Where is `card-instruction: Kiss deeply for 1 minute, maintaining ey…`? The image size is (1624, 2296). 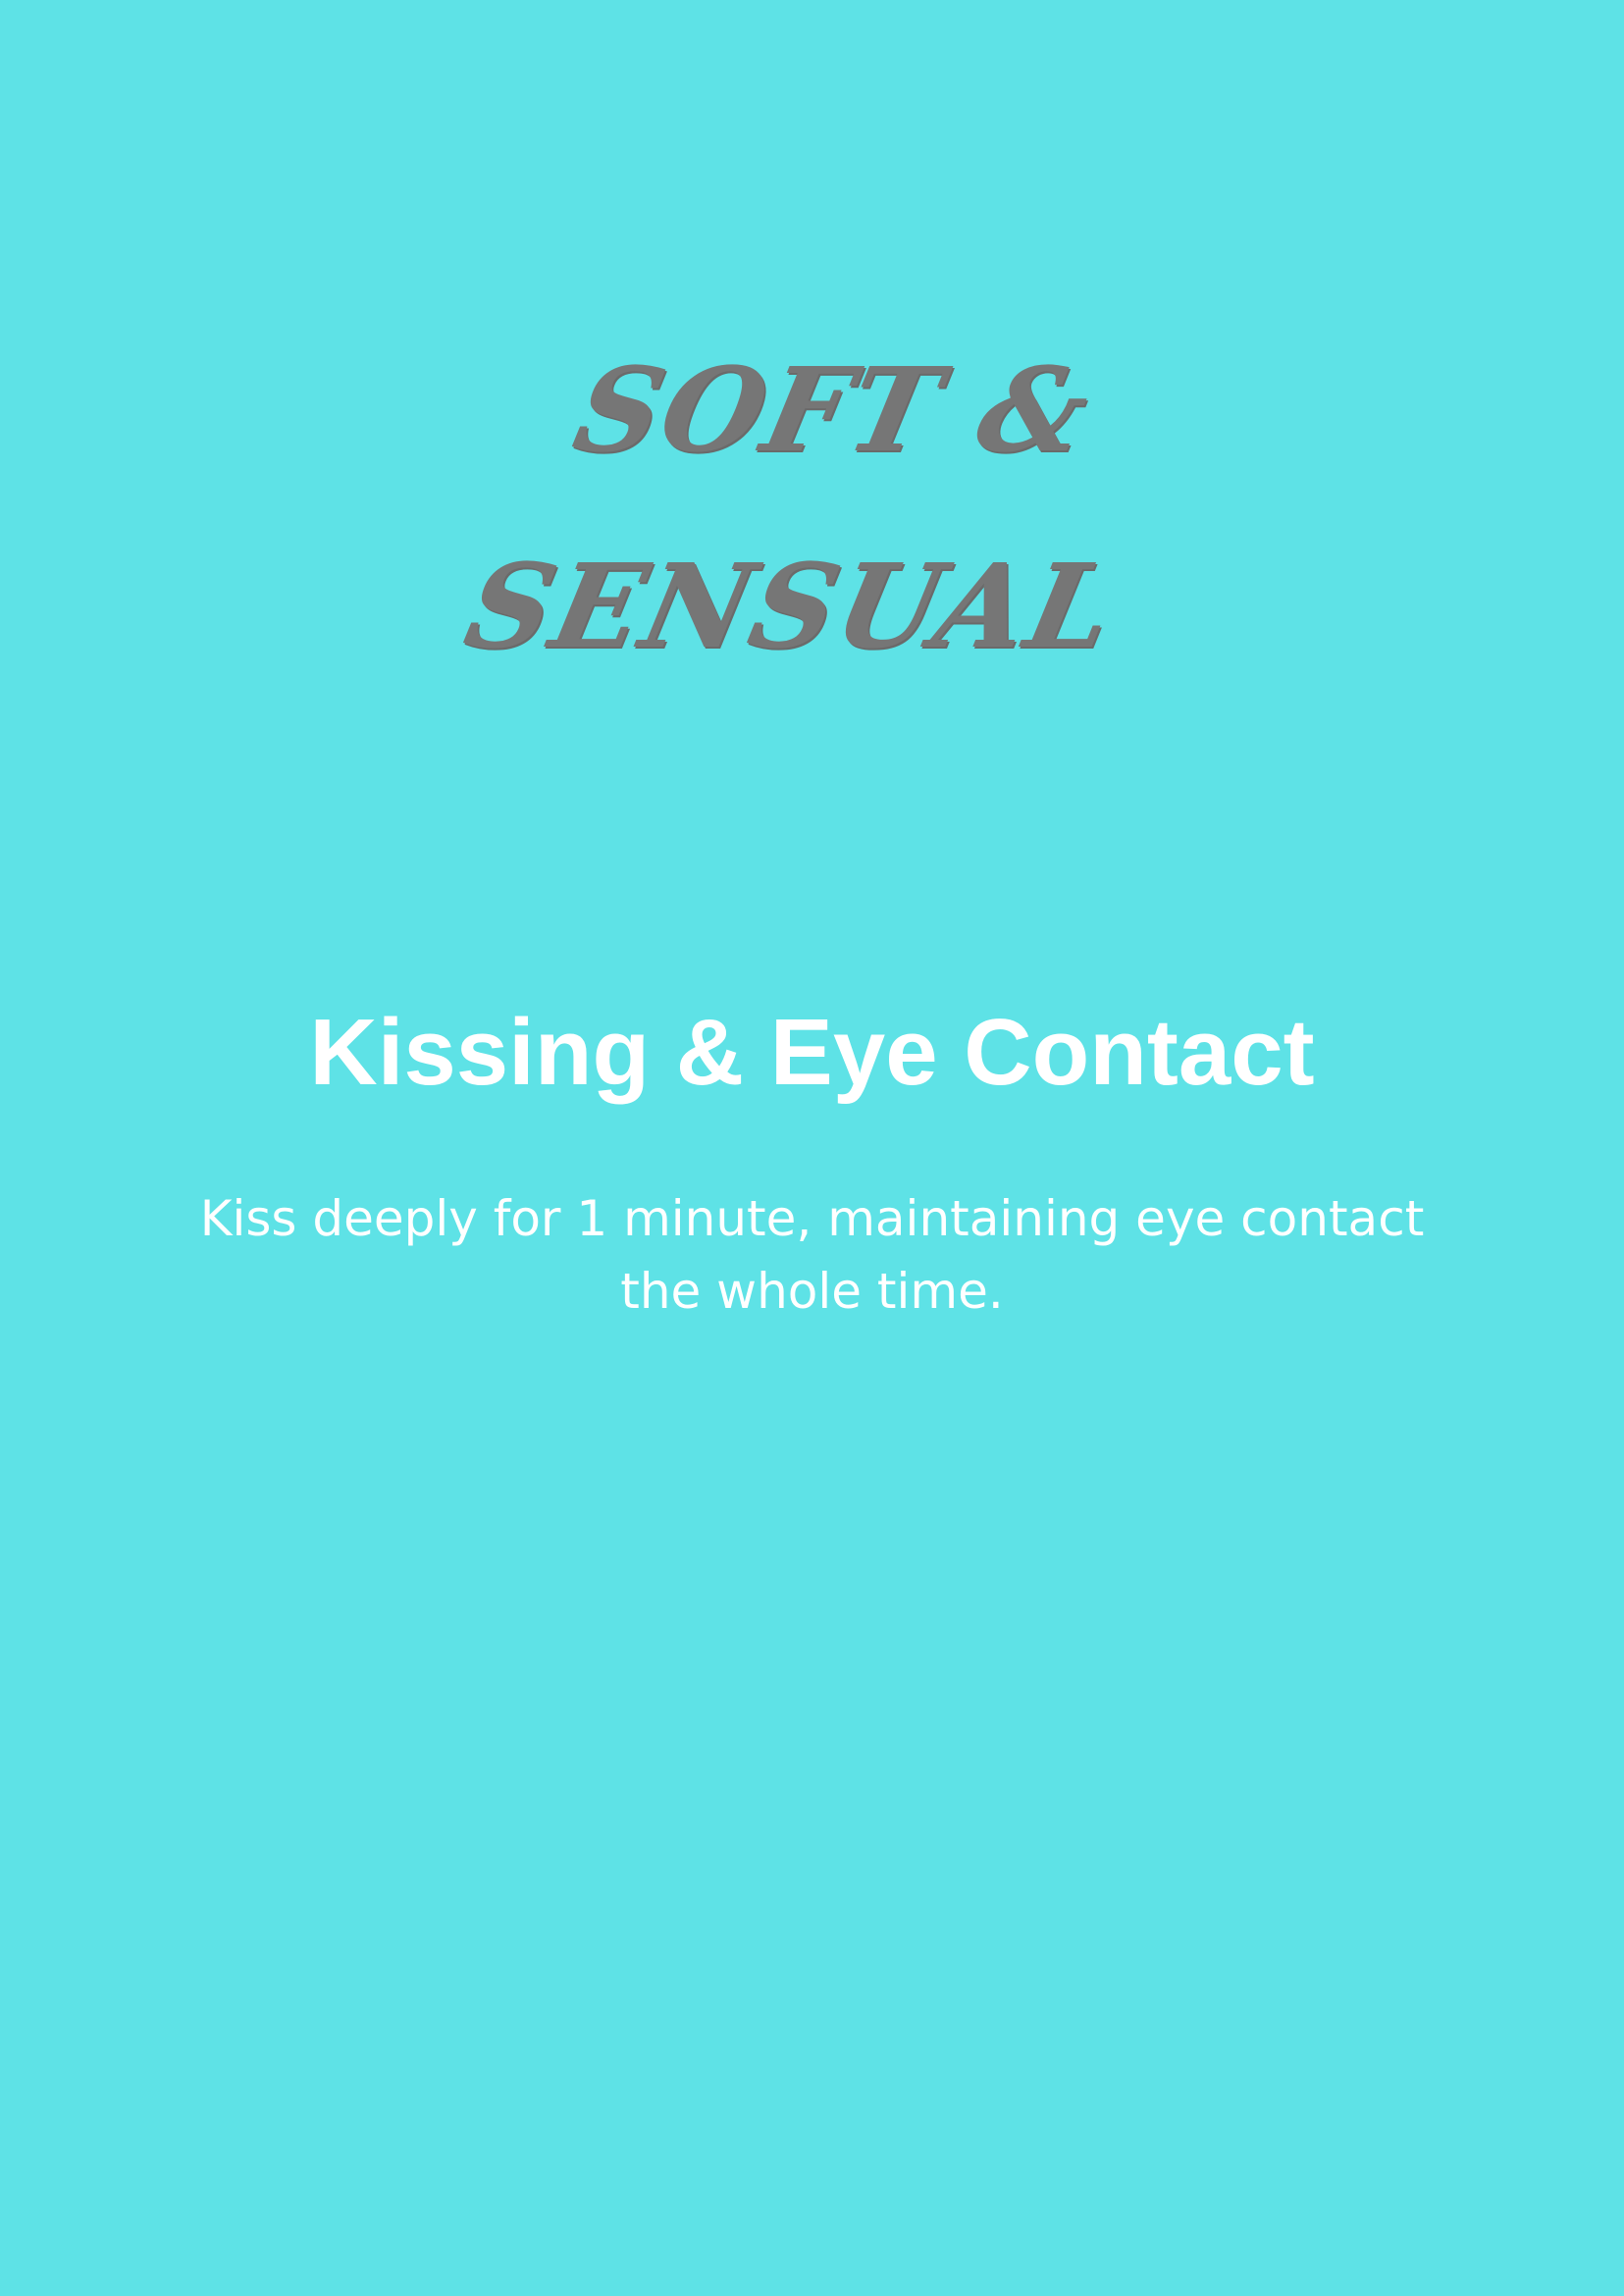
card-instruction: Kiss deeply for 1 minute, maintaining ey… is located at coordinates (812, 1255).